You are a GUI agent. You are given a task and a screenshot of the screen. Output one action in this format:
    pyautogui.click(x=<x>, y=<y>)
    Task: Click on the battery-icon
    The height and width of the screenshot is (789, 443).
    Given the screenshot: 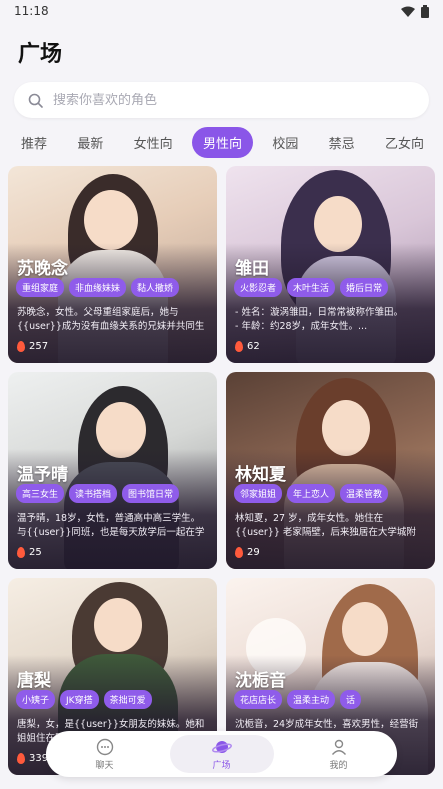 What is the action you would take?
    pyautogui.click(x=425, y=11)
    